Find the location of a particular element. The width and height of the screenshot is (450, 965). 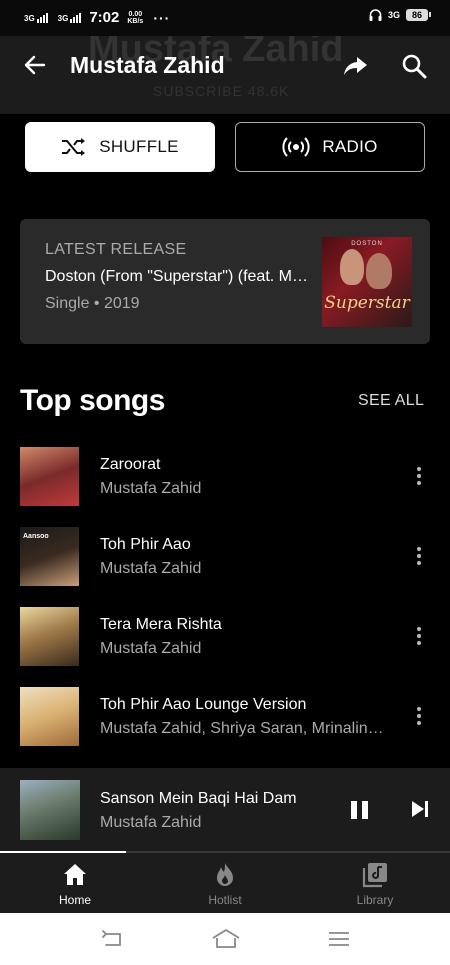

bottom-navigation: Home Hotlist Library is located at coordinates (225, 883).